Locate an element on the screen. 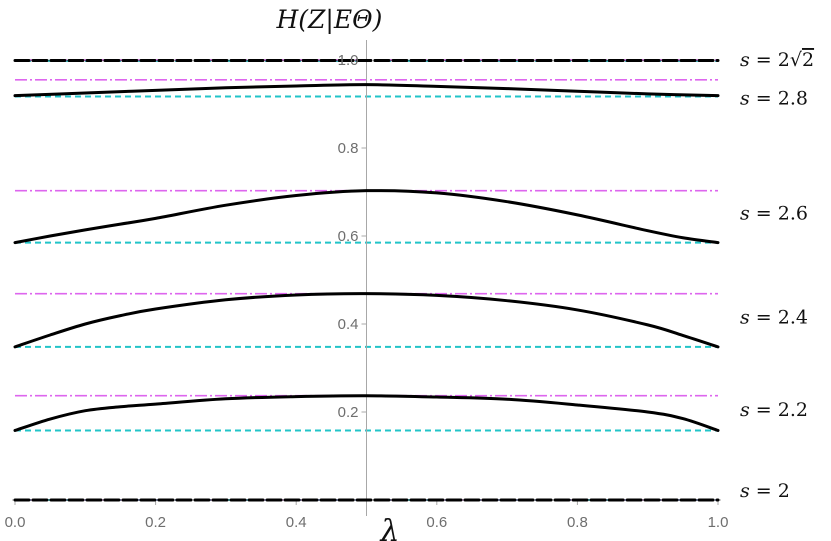  series-labels: s = 2 s = 2.2 s = 2.4 s = 2.6 s = 2.8 s = 2√2 is located at coordinates (777, 275).